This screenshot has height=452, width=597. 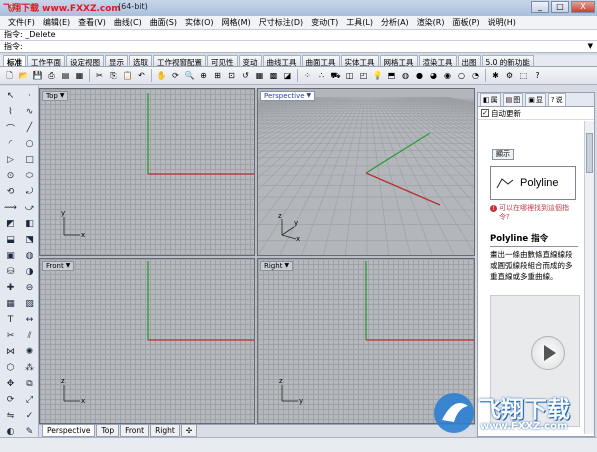 I want to click on tab-select: 选取, so click(x=140, y=61).